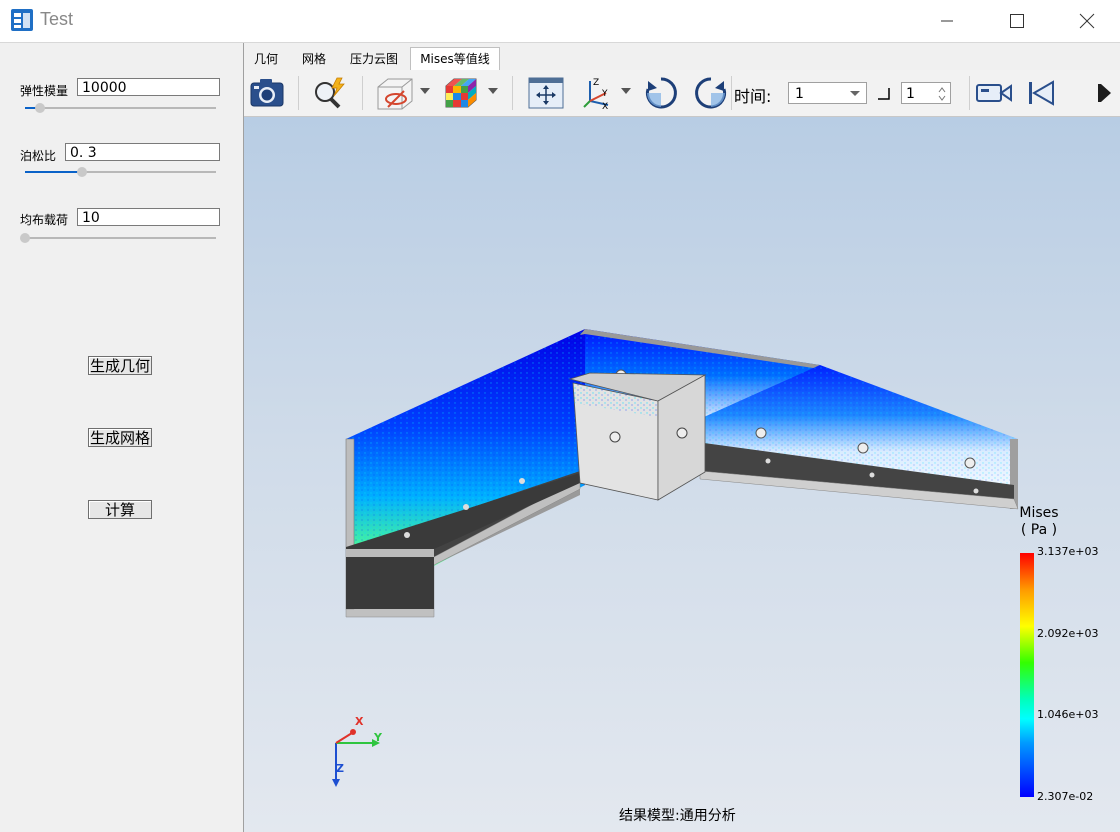 The height and width of the screenshot is (832, 1120). I want to click on axes-view-button: Z Y X, so click(598, 93).